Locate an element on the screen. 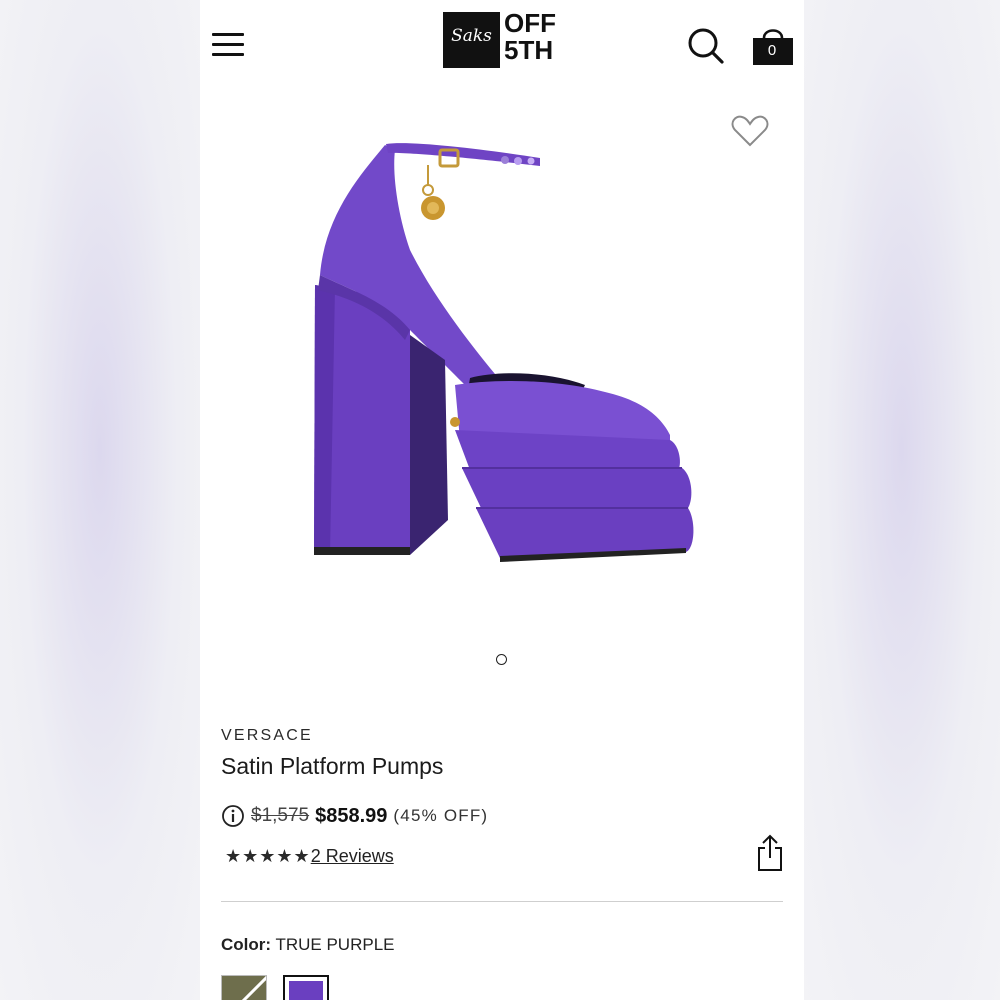 The height and width of the screenshot is (1000, 1000). product-brand: VERSACE is located at coordinates (267, 736).